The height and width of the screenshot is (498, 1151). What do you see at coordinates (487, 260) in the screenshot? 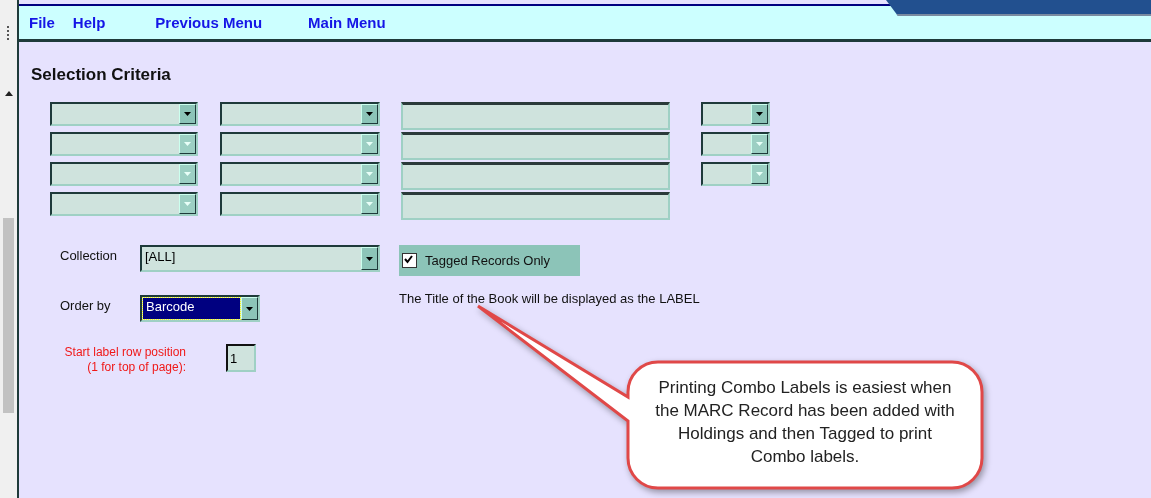
I see `checkbox-label: Tagged Records Only` at bounding box center [487, 260].